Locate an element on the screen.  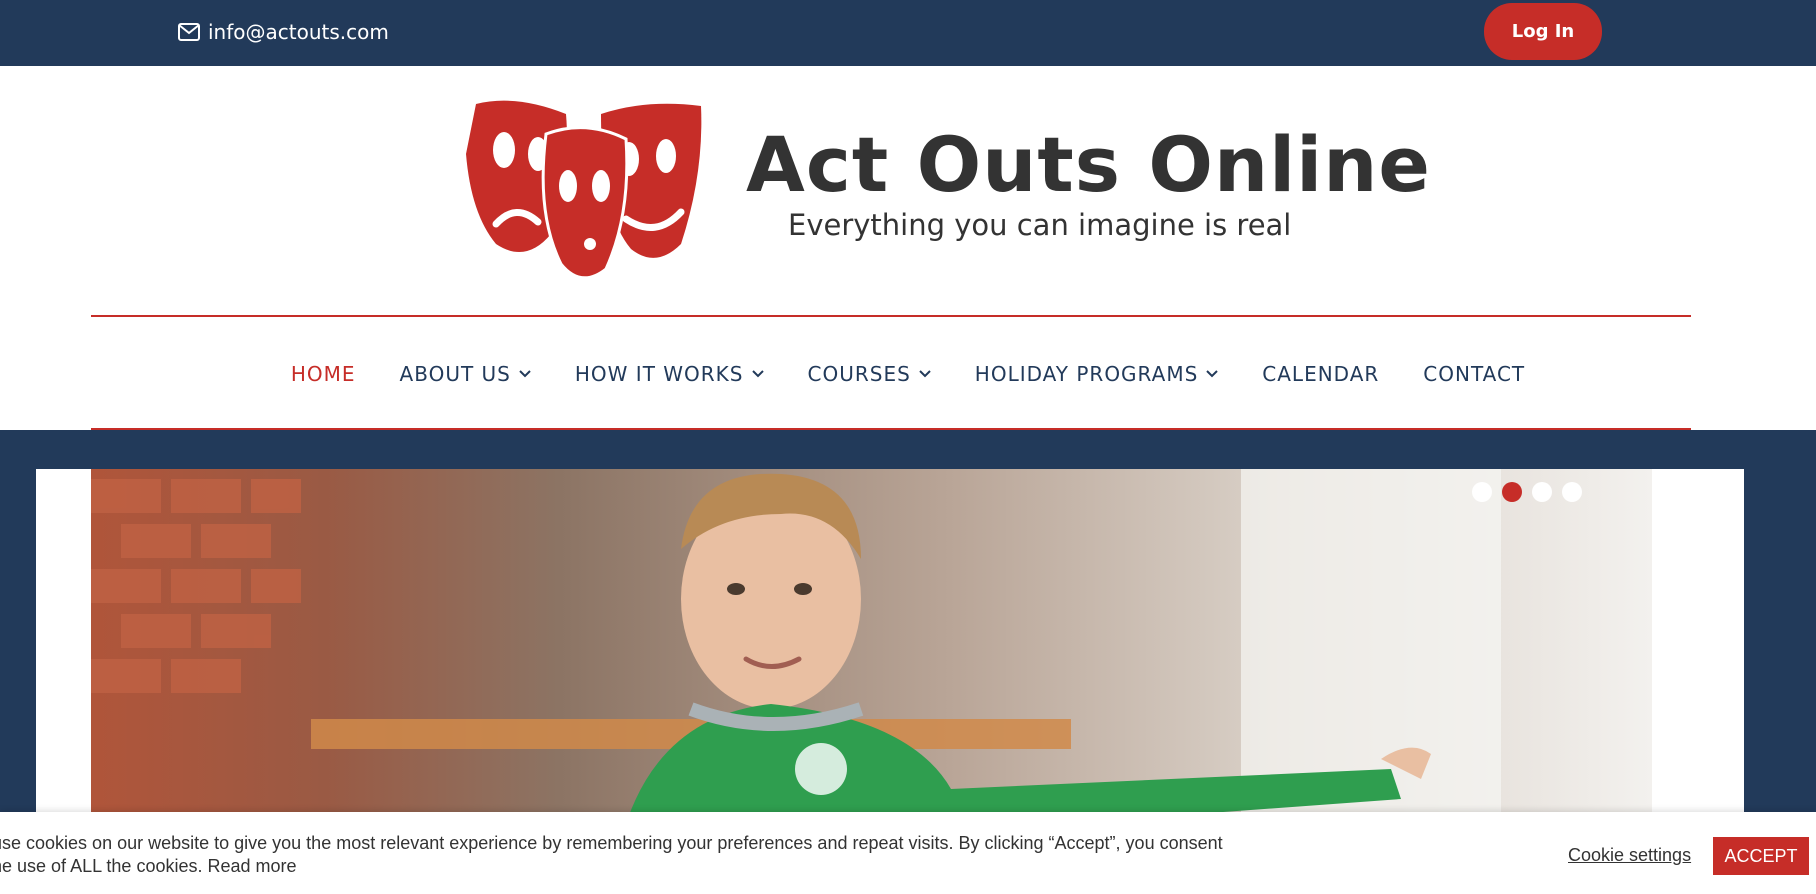
email-text: info@actouts.com is located at coordinates (298, 32).